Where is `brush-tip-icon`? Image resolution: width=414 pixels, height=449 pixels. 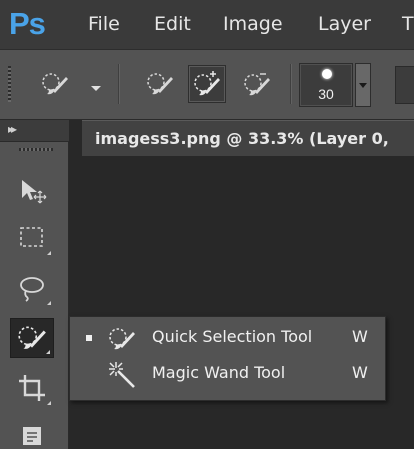 brush-tip-icon is located at coordinates (327, 74).